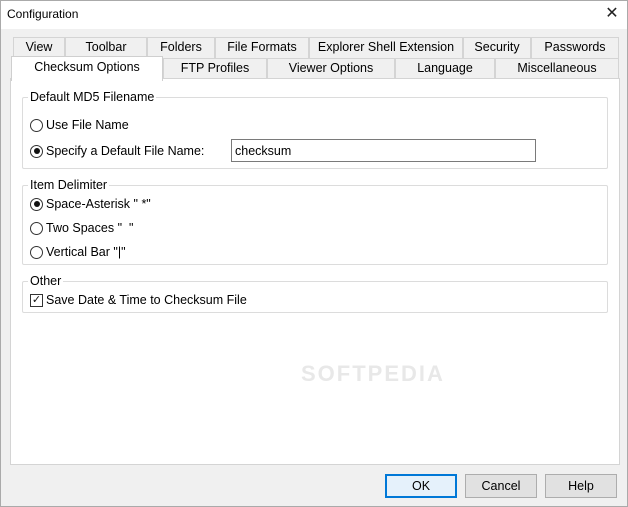  I want to click on radio-label: Two Spaces " ", so click(90, 228).